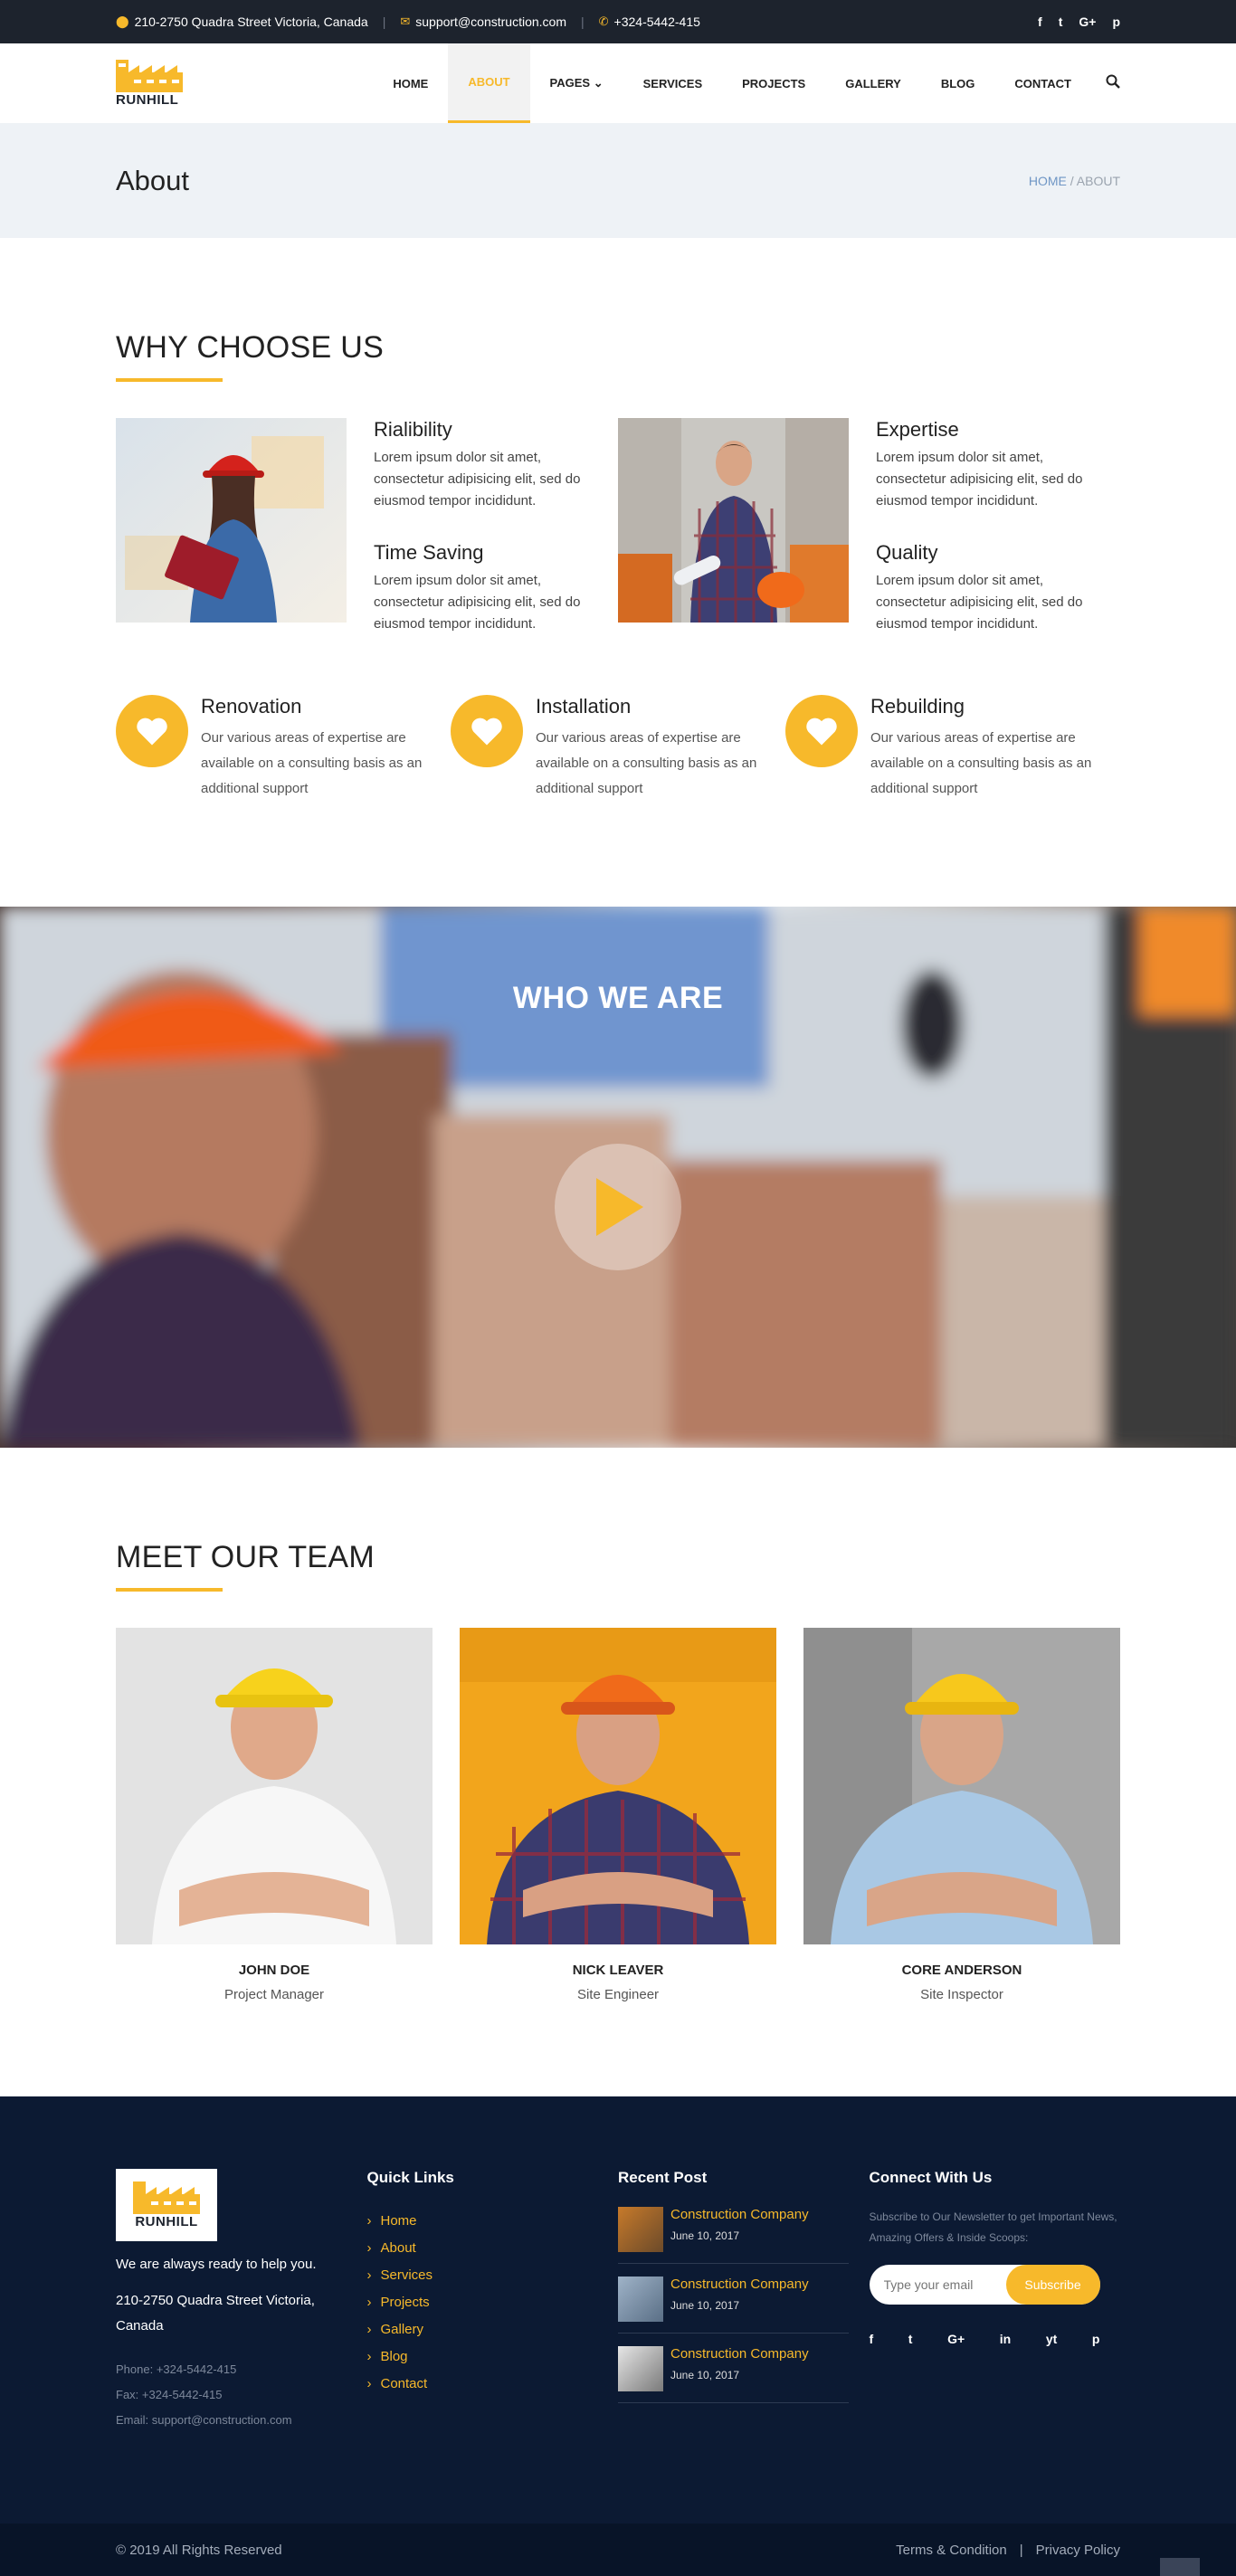  What do you see at coordinates (493, 2329) in the screenshot?
I see `quick-link-gallery: › Gallery` at bounding box center [493, 2329].